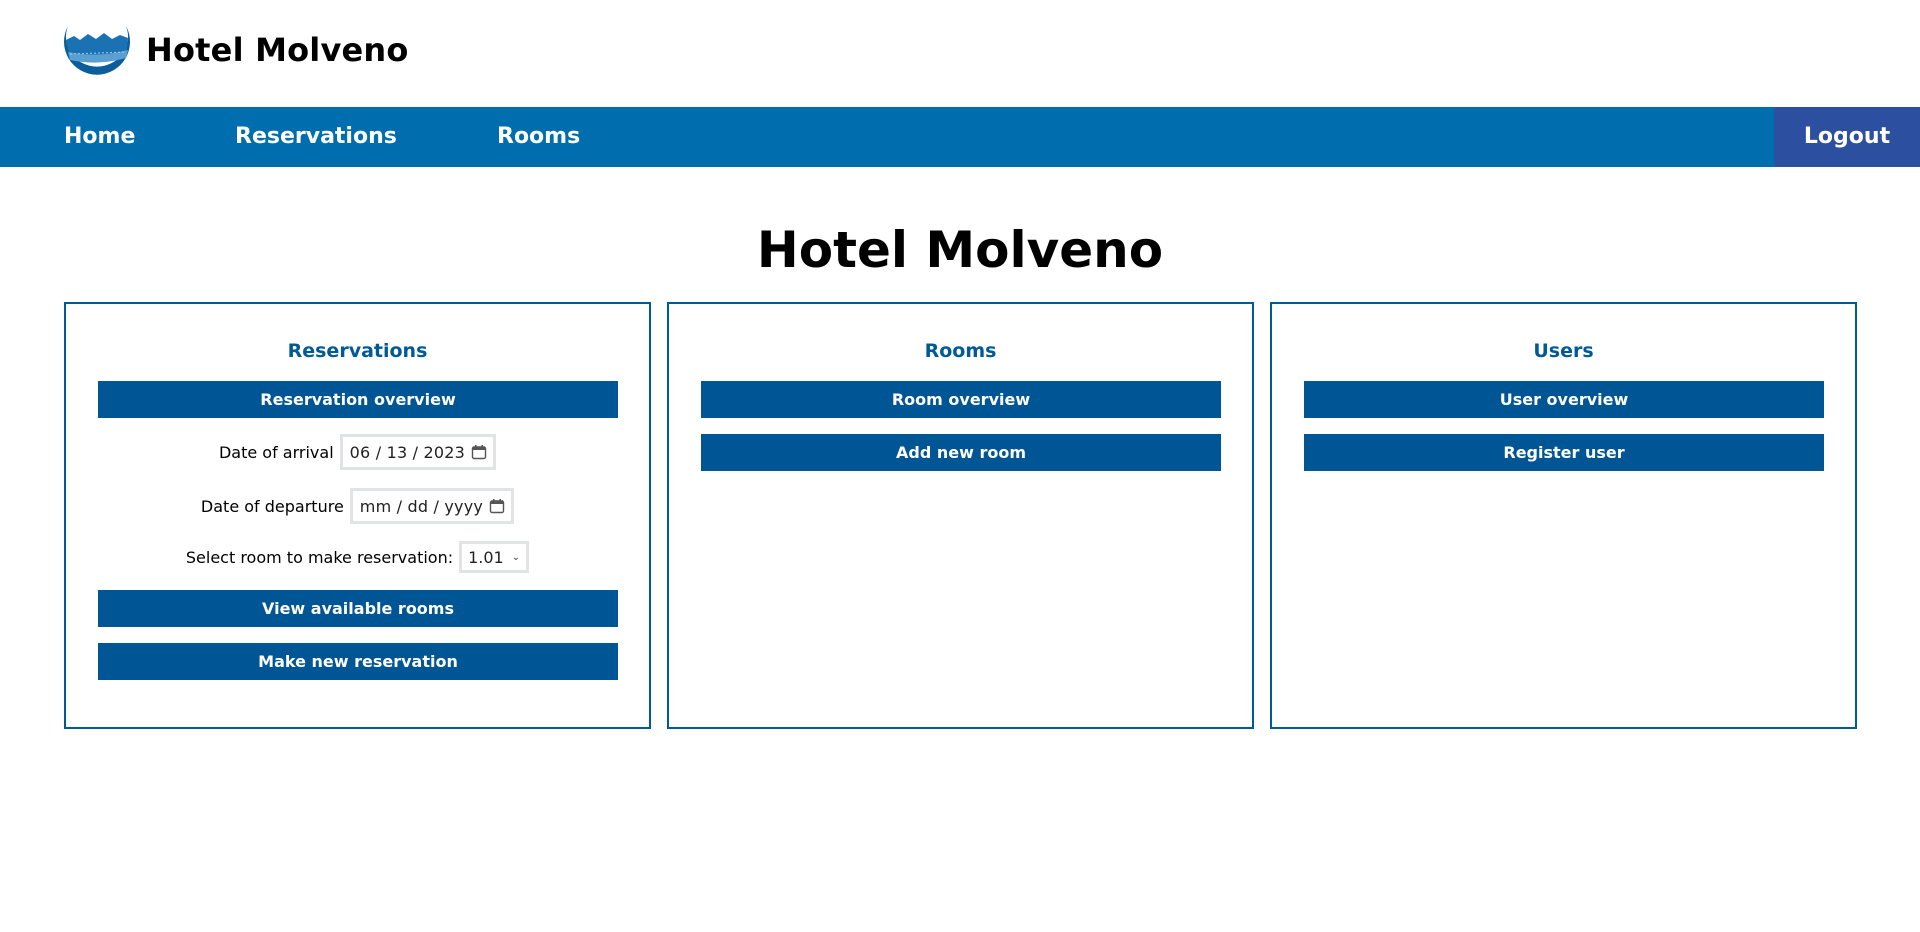  What do you see at coordinates (358, 608) in the screenshot?
I see `view-available-rooms-button: View available rooms` at bounding box center [358, 608].